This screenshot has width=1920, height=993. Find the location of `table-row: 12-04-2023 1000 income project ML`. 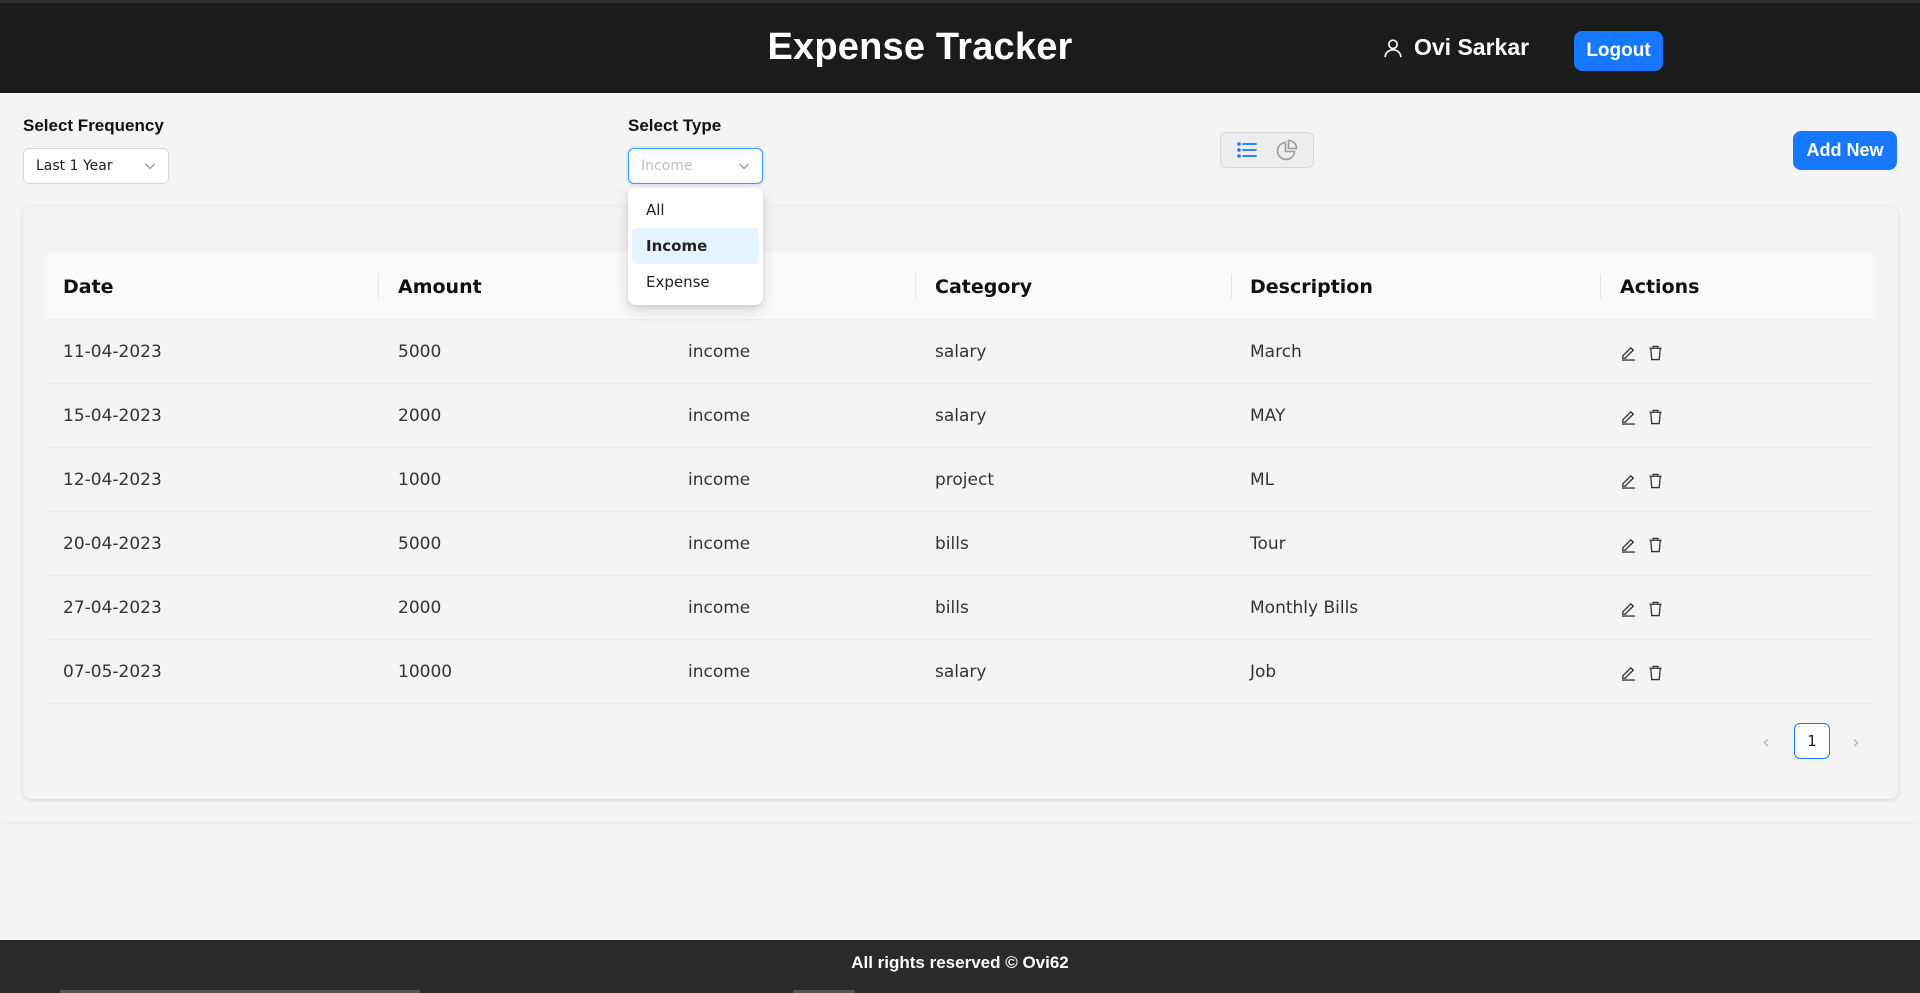

table-row: 12-04-2023 1000 income project ML is located at coordinates (960, 480).